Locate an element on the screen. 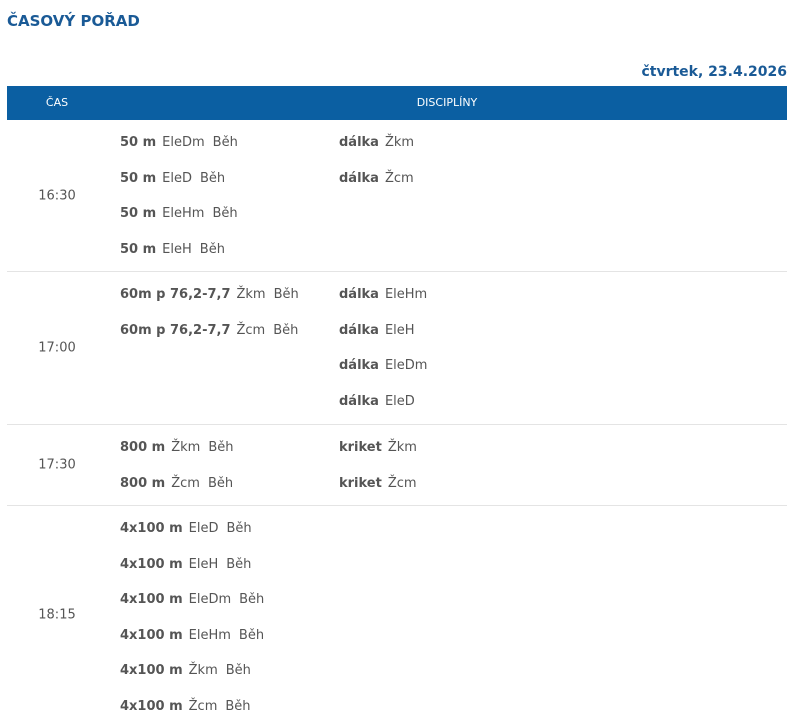  schedule-date: čtvrtek, 23.4.2026 is located at coordinates (714, 72).